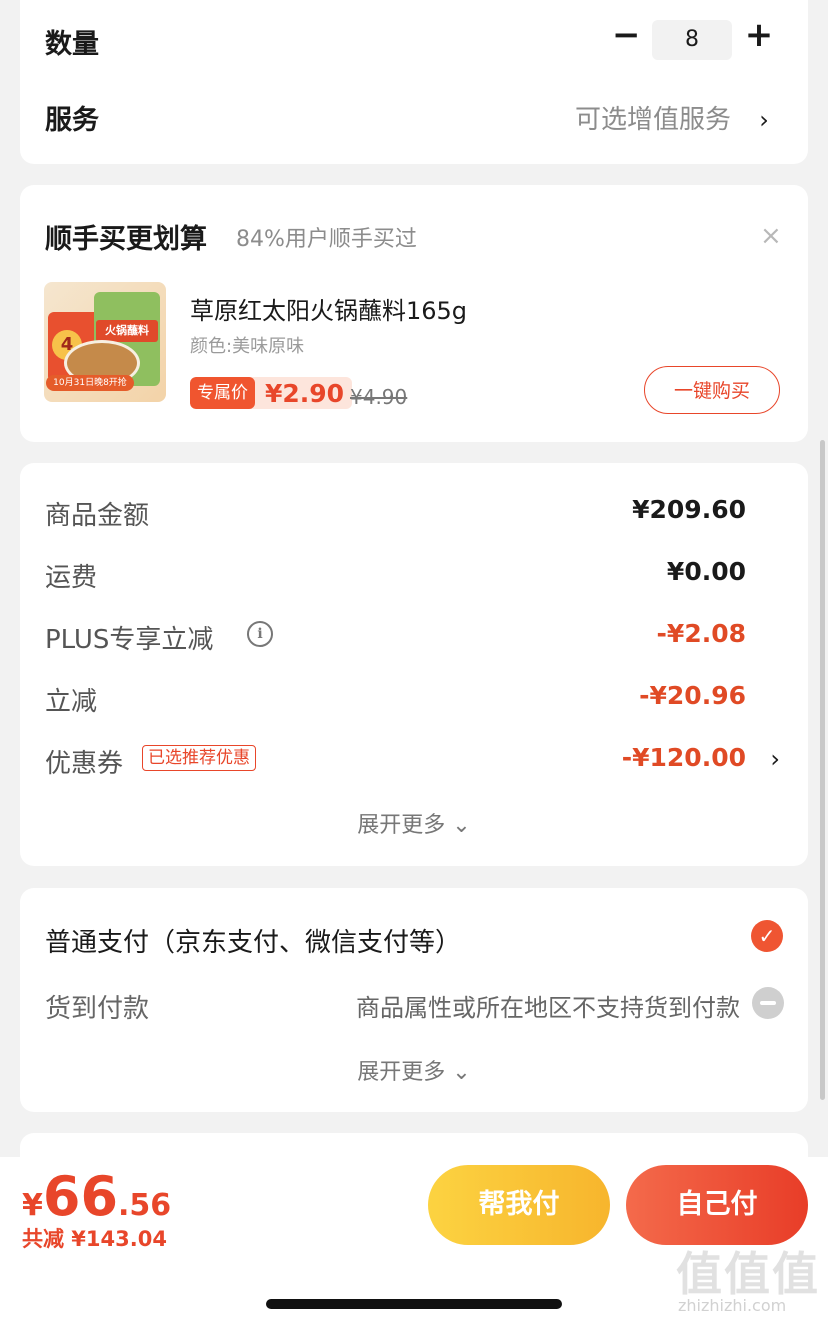  Describe the element at coordinates (199, 758) in the screenshot. I see `coupon-tag: 已选推荐优惠` at that location.